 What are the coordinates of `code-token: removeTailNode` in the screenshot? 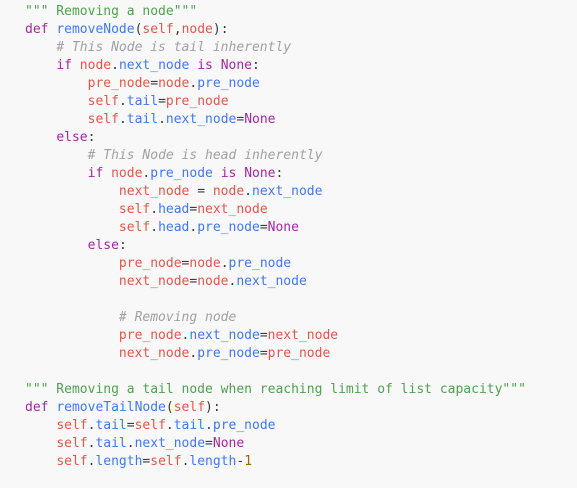 It's located at (111, 407).